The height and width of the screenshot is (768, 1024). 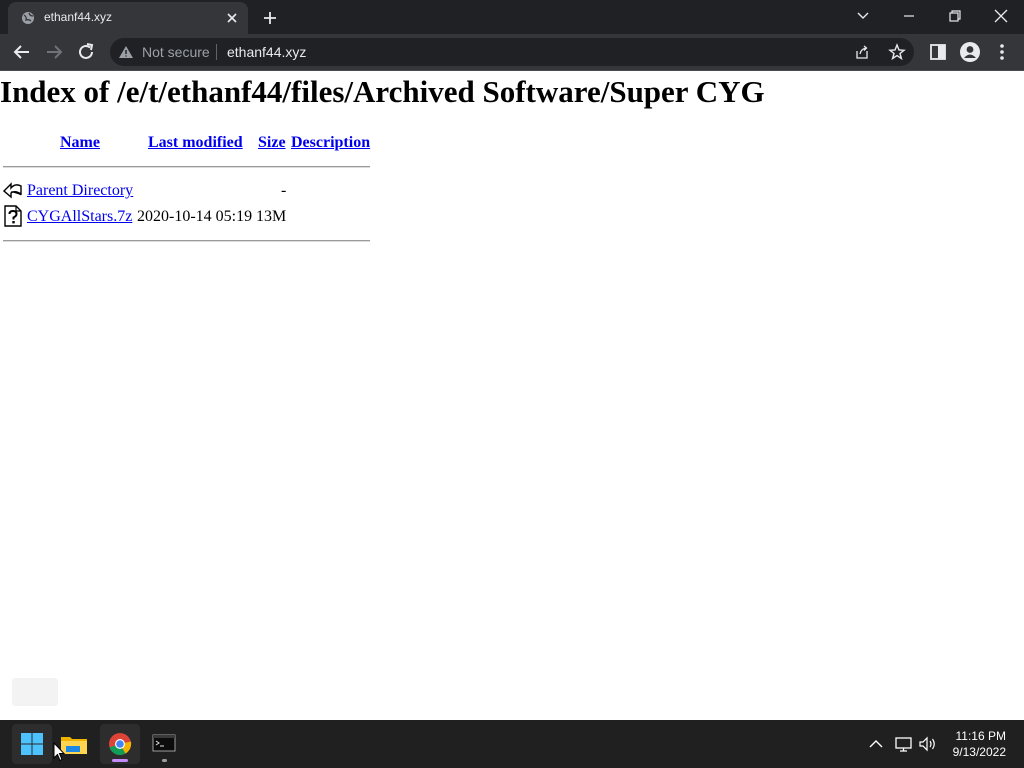 I want to click on taskbar-chrome, so click(x=120, y=744).